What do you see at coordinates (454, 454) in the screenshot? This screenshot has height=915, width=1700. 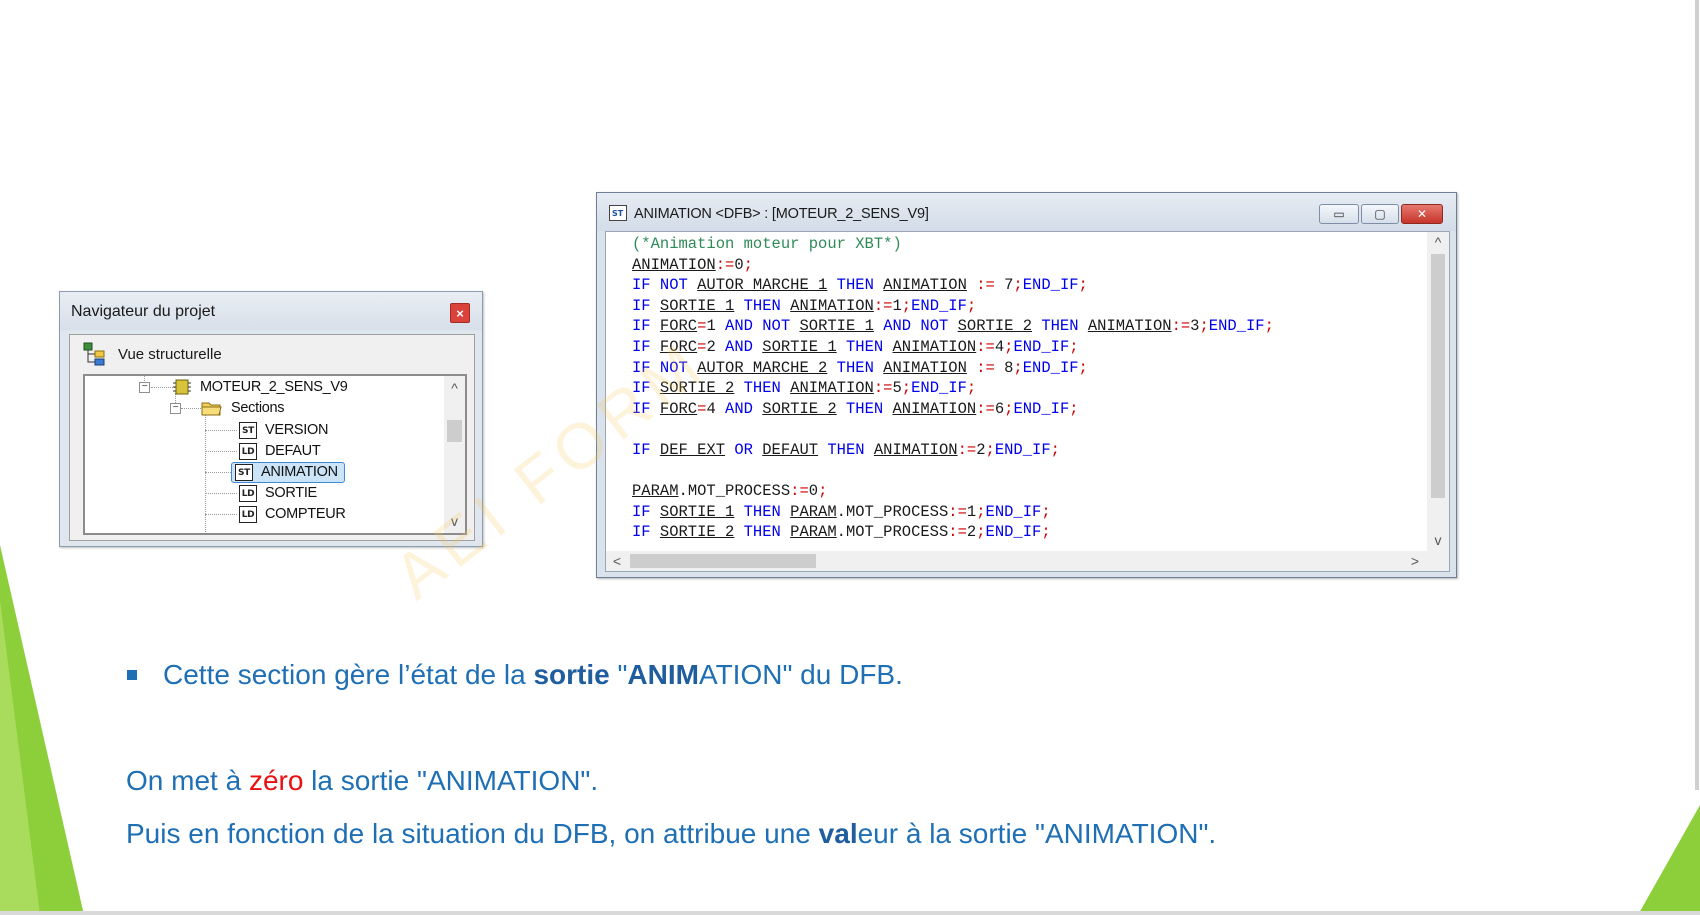 I see `tree-vertical-scrollbar: ^ v` at bounding box center [454, 454].